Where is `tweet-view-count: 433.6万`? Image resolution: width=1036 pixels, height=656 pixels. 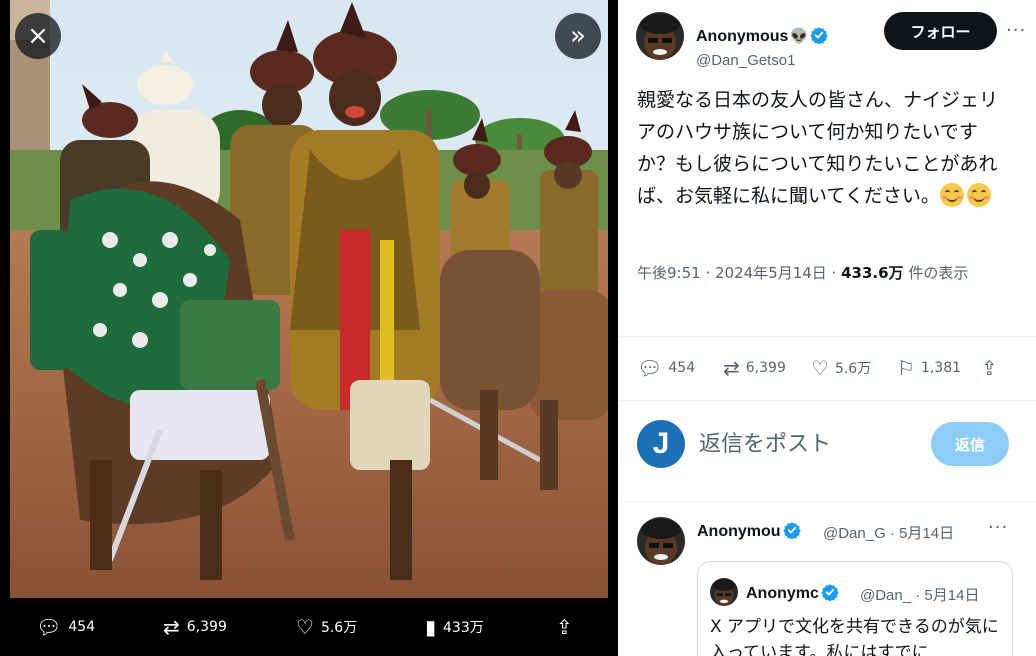
tweet-view-count: 433.6万 is located at coordinates (872, 273).